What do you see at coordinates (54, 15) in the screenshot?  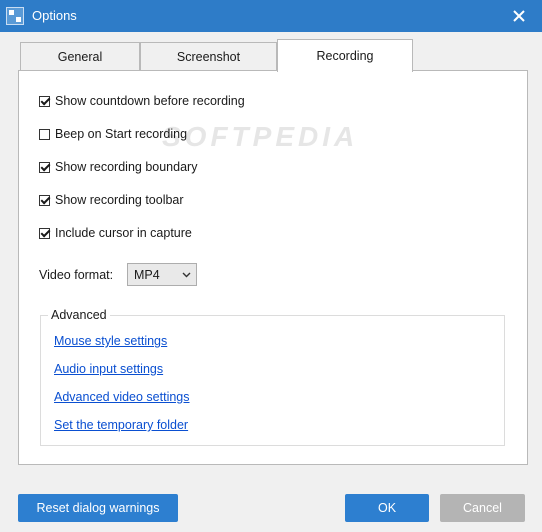 I see `window-title: Options` at bounding box center [54, 15].